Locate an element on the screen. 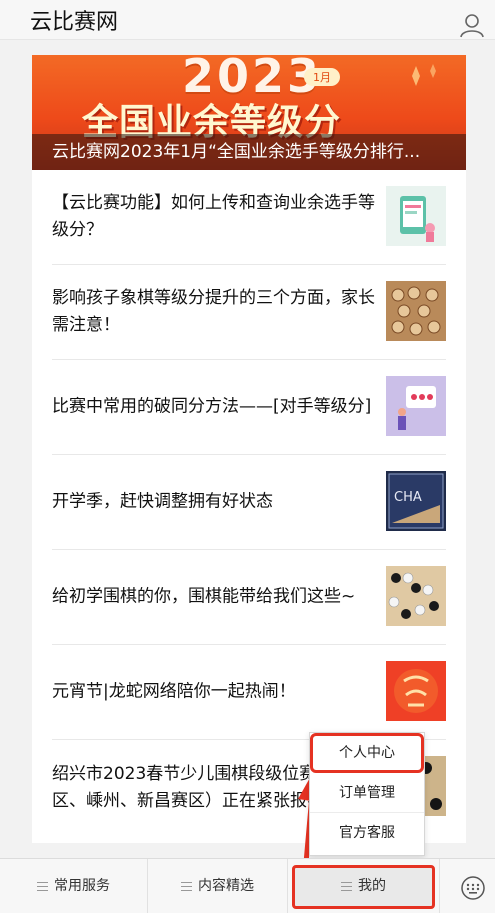 The height and width of the screenshot is (913, 495). article-title: 比赛中常用的破同分方法——[对手等级分] is located at coordinates (217, 407).